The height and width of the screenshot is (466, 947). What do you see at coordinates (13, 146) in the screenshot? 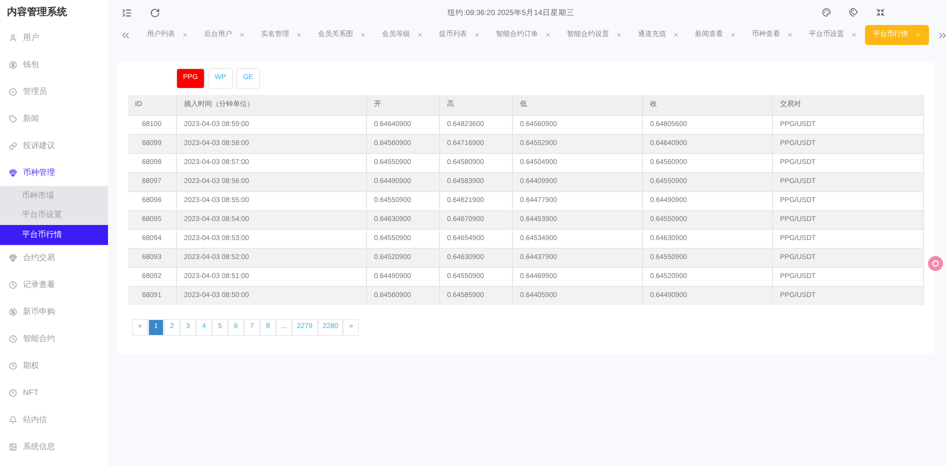
I see `link-icon` at bounding box center [13, 146].